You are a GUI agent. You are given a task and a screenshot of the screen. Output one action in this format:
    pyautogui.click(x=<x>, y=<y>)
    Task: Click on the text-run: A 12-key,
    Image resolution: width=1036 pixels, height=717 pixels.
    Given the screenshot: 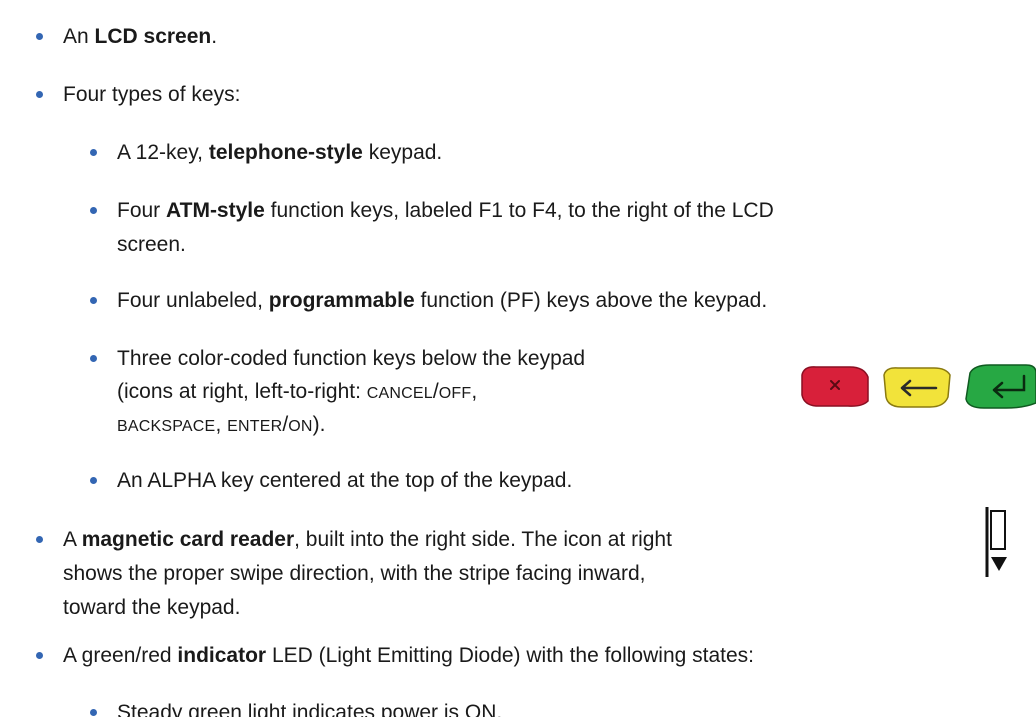 What is the action you would take?
    pyautogui.click(x=163, y=152)
    